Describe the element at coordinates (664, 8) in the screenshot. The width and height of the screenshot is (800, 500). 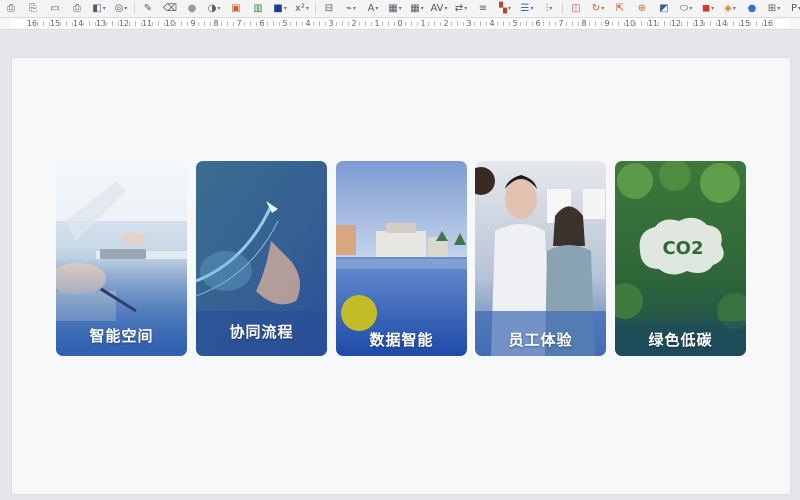
I see `shadow-icon: ◩` at that location.